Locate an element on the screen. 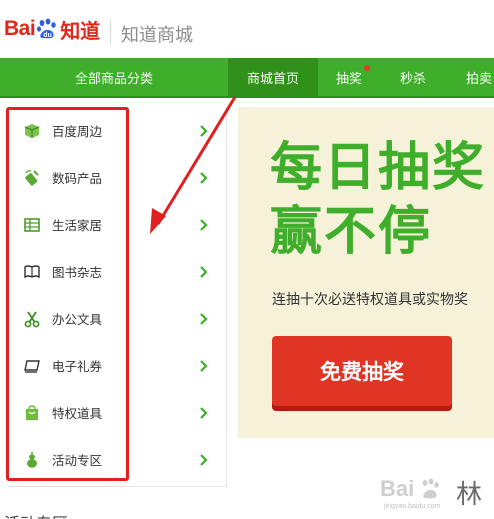 This screenshot has height=519, width=494. nav-item-lottery-label: 抽奖 is located at coordinates (348, 79).